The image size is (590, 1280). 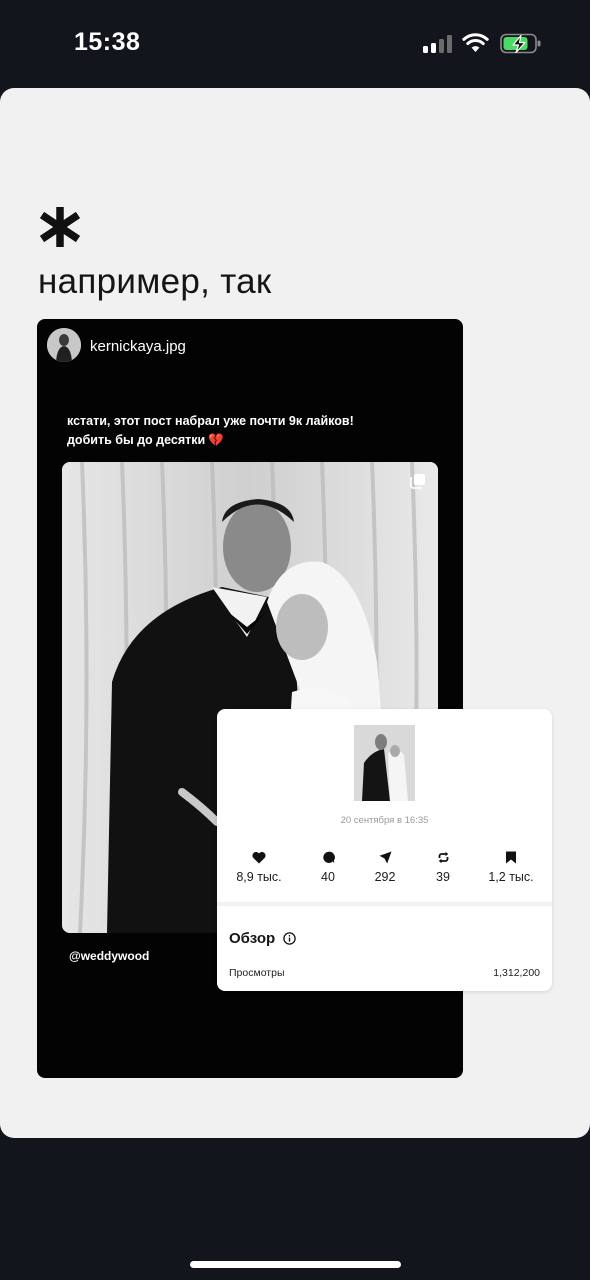 I want to click on cellular-signal-icon, so click(x=438, y=43).